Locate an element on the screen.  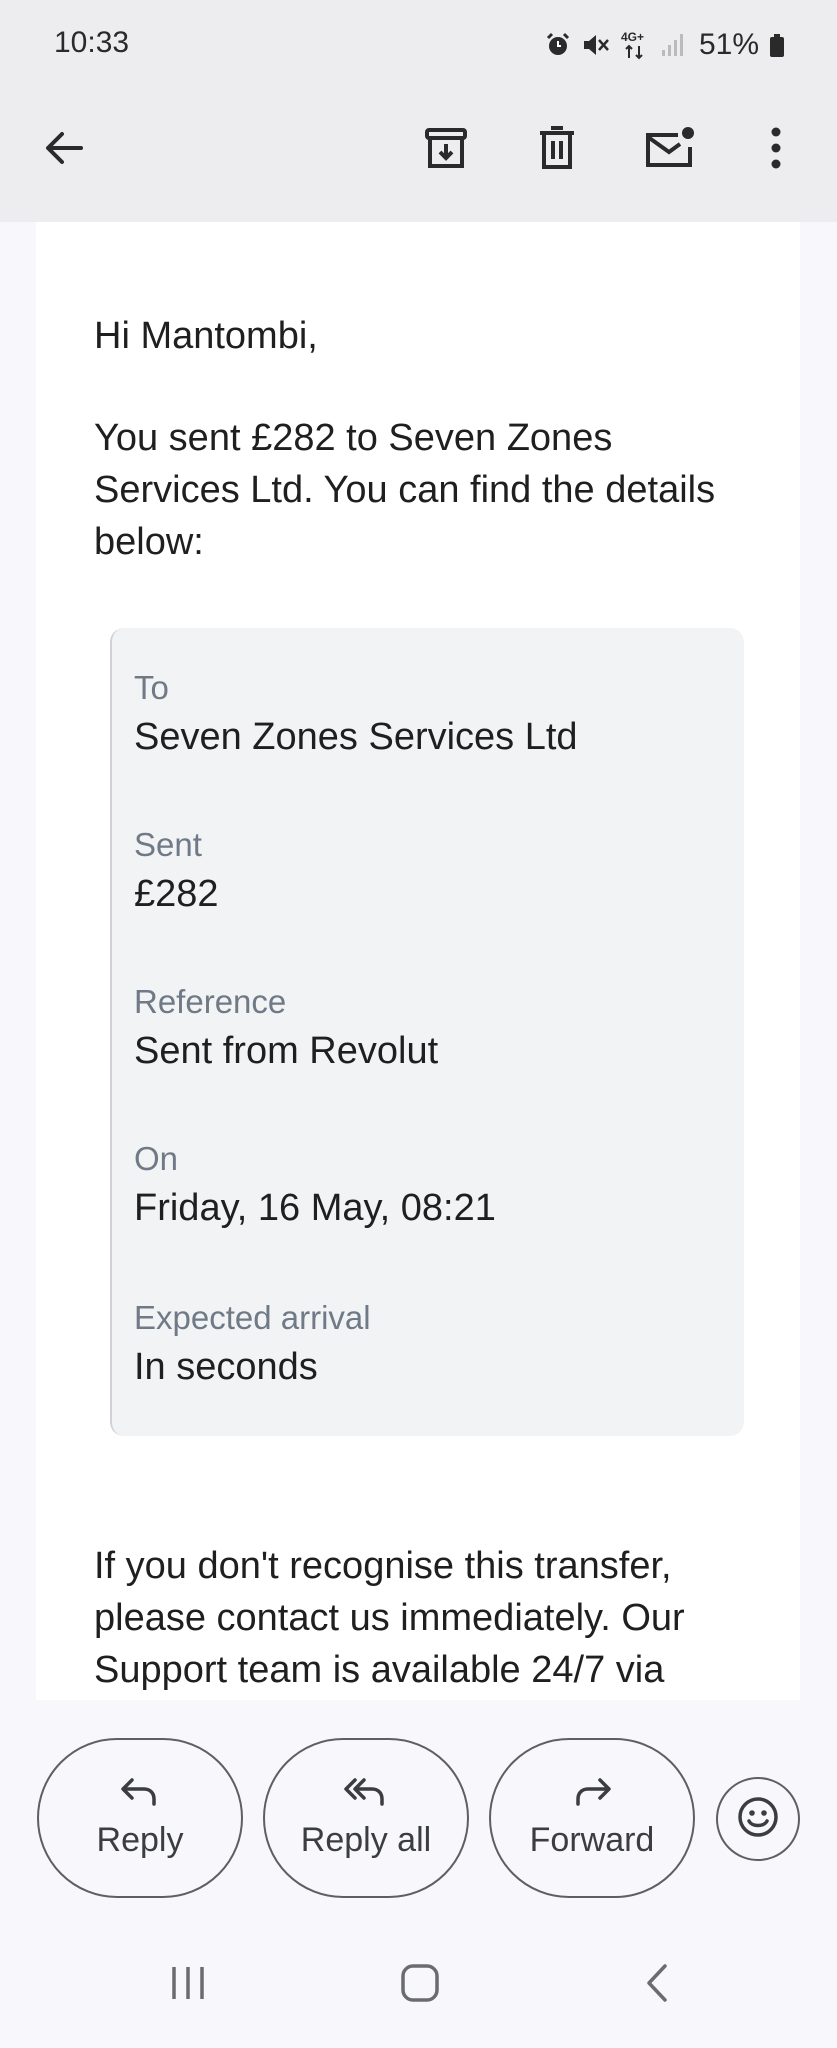
mark-unread-icon is located at coordinates (670, 148).